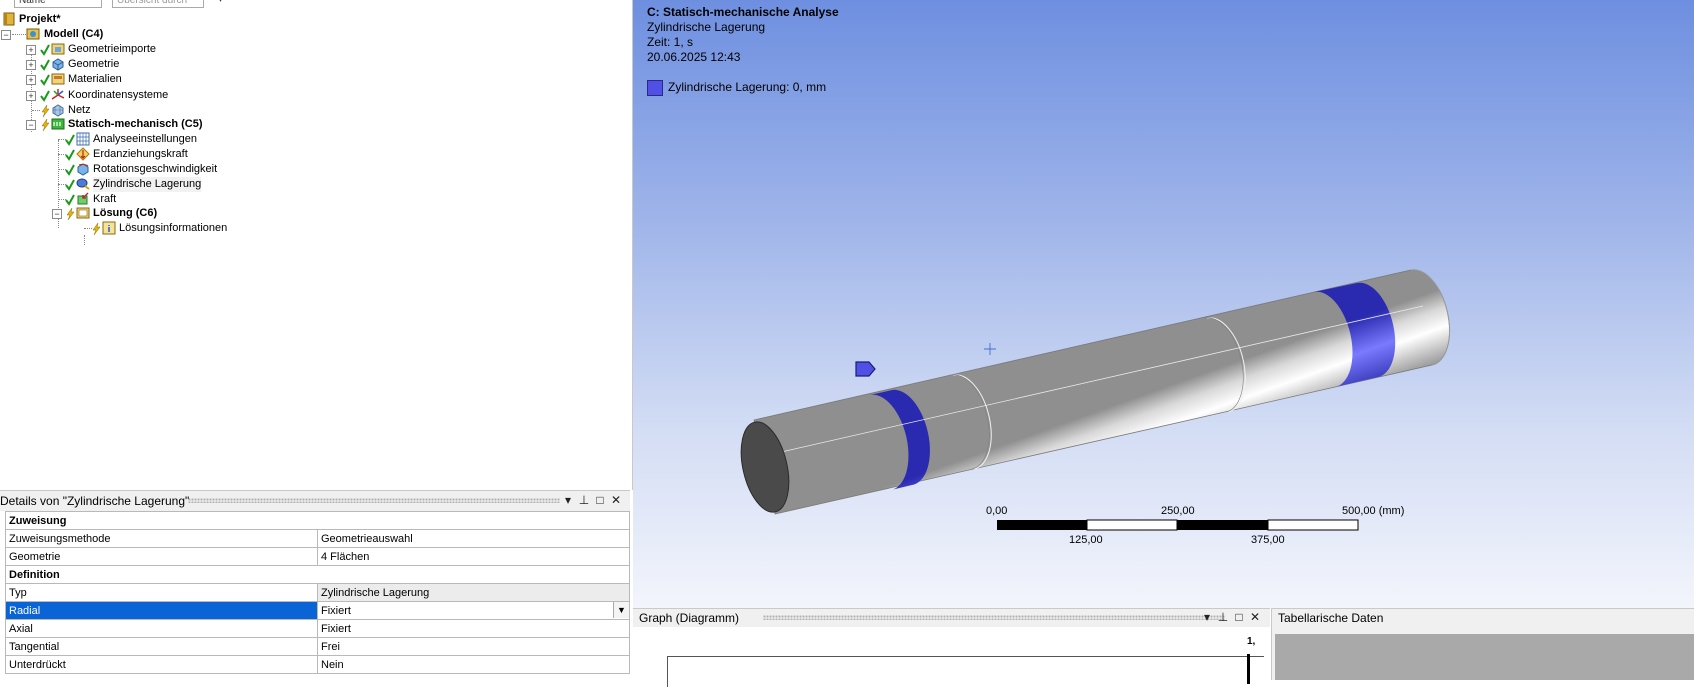 The image size is (1694, 687). I want to click on tree-filter-bar: Name Übersicht durch ▾, so click(316, 5).